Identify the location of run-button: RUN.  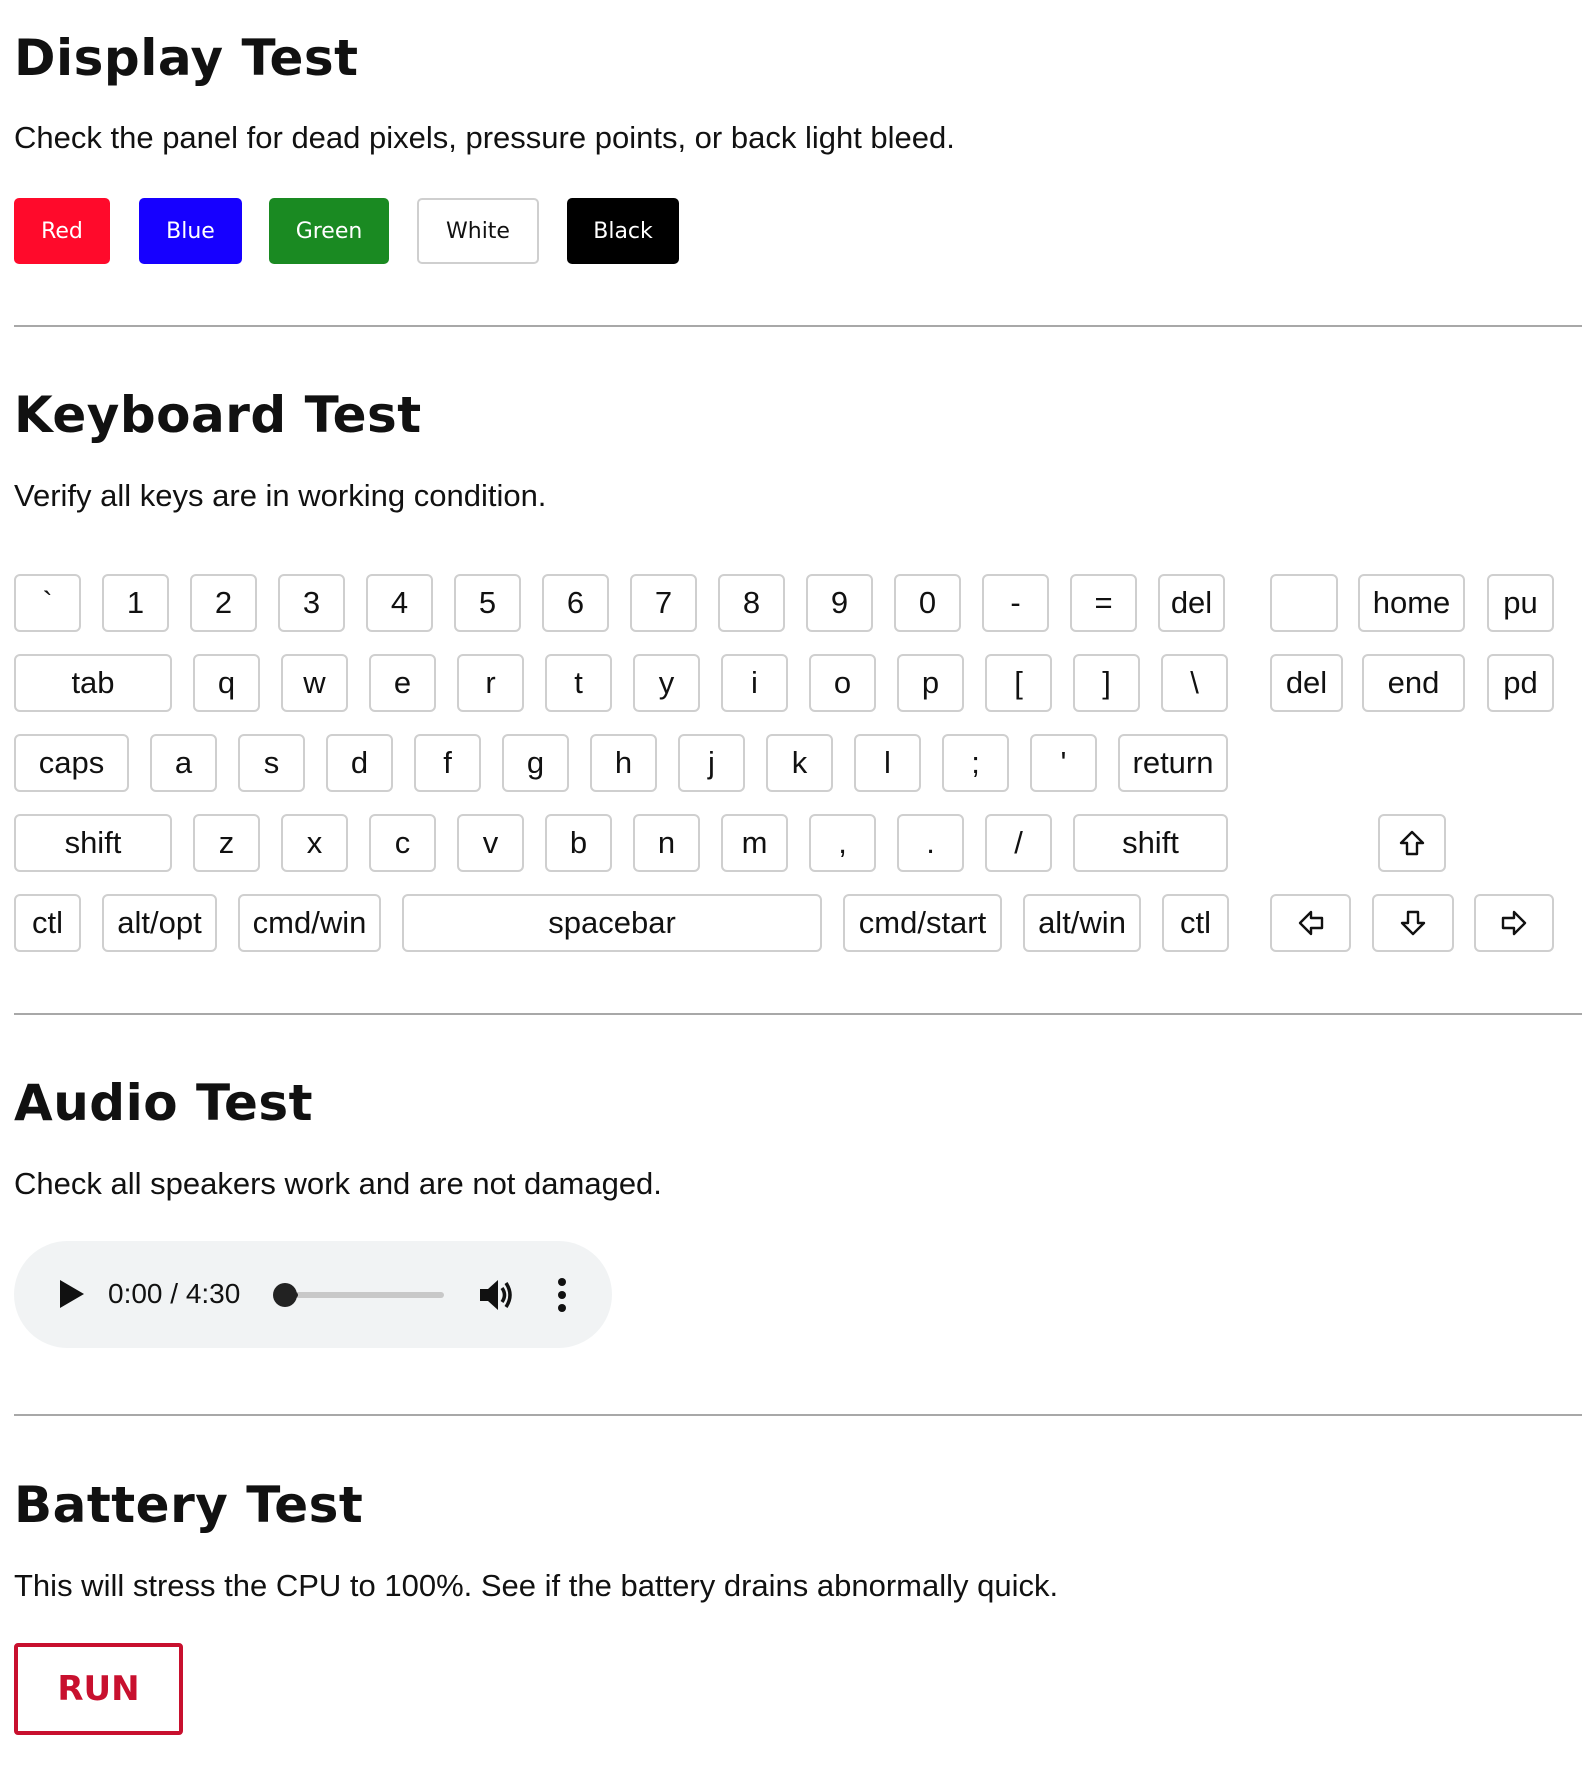
(98, 1689).